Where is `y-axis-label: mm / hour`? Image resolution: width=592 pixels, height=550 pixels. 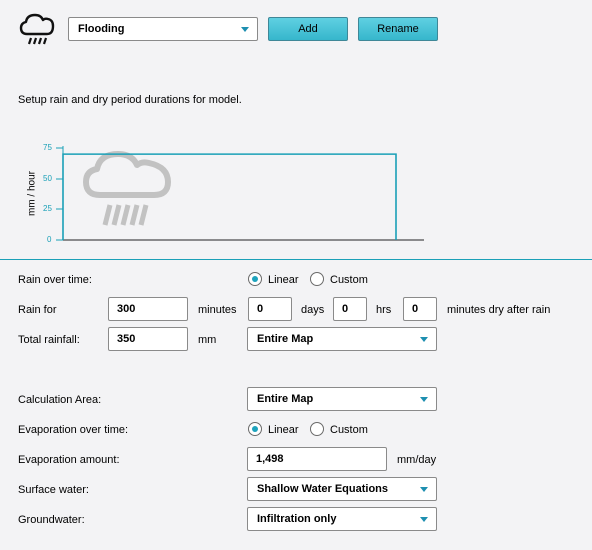
y-axis-label: mm / hour is located at coordinates (32, 194).